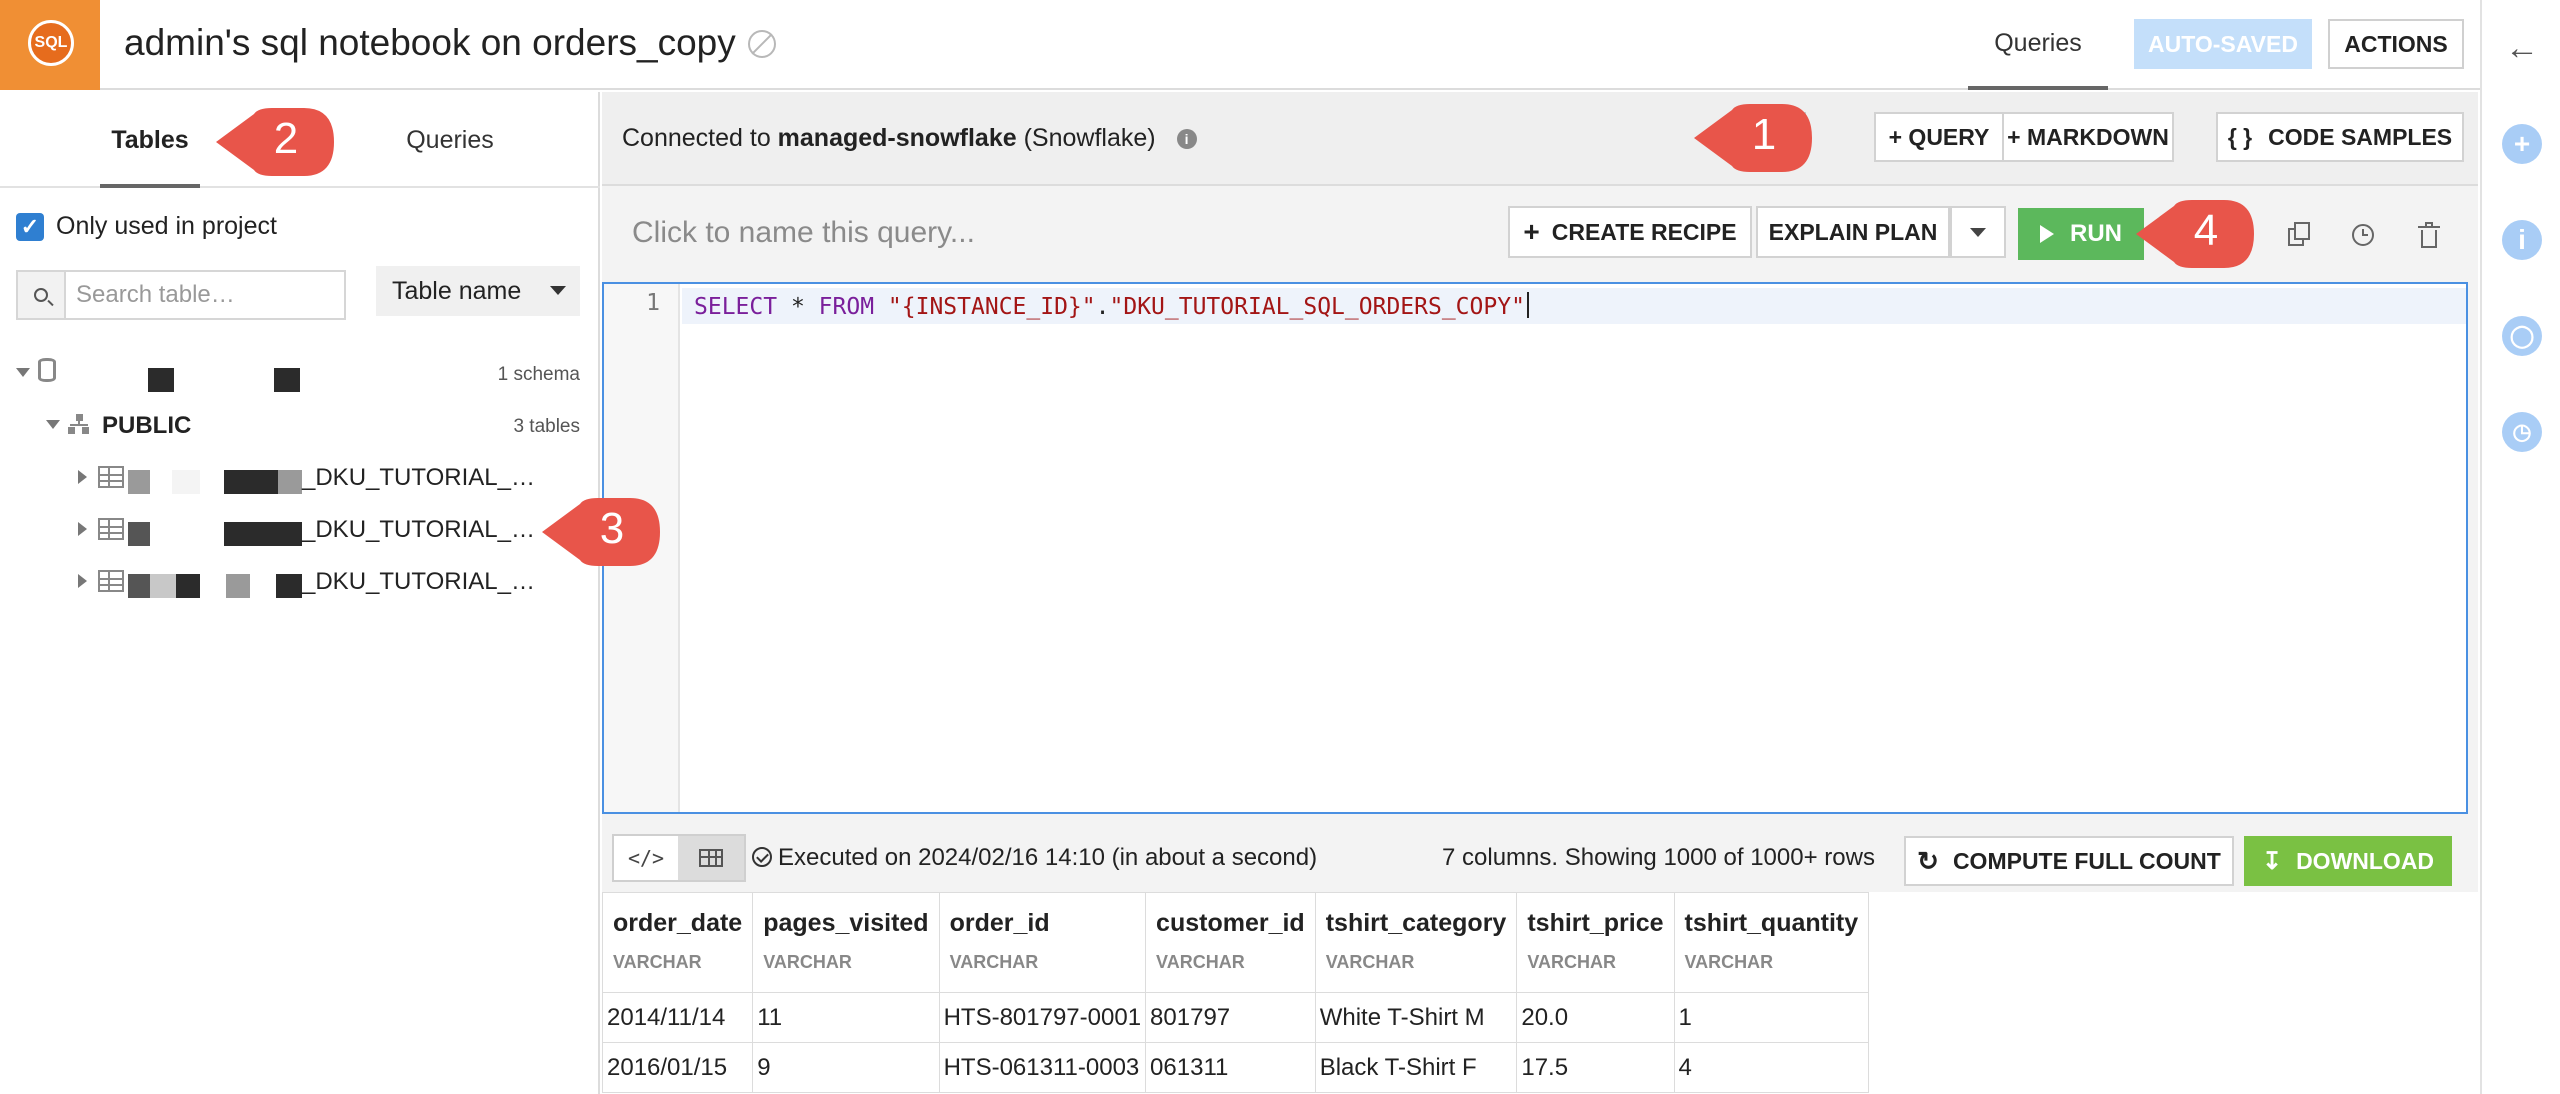 The height and width of the screenshot is (1094, 2560). Describe the element at coordinates (2086, 860) in the screenshot. I see `compute-label: COMPUTE FULL COUNT` at that location.